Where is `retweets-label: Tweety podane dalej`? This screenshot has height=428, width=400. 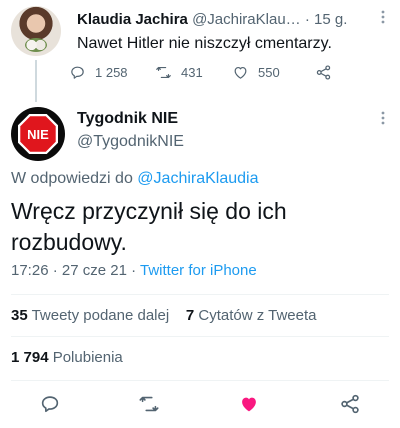 retweets-label: Tweety podane dalej is located at coordinates (98, 315).